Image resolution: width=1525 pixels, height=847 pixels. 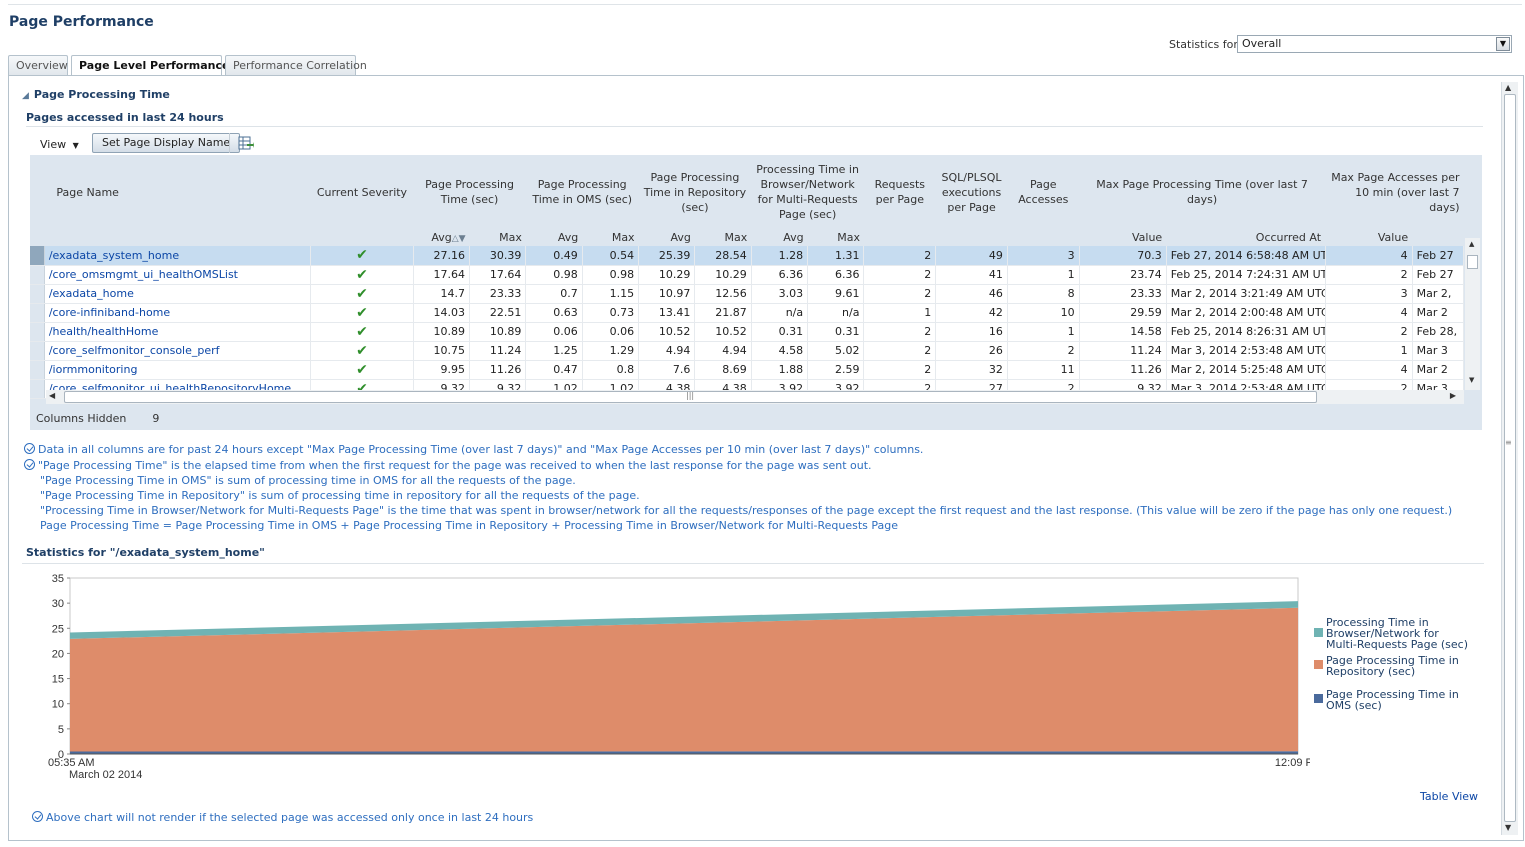 What do you see at coordinates (1449, 796) in the screenshot?
I see `table-view-link: Table View` at bounding box center [1449, 796].